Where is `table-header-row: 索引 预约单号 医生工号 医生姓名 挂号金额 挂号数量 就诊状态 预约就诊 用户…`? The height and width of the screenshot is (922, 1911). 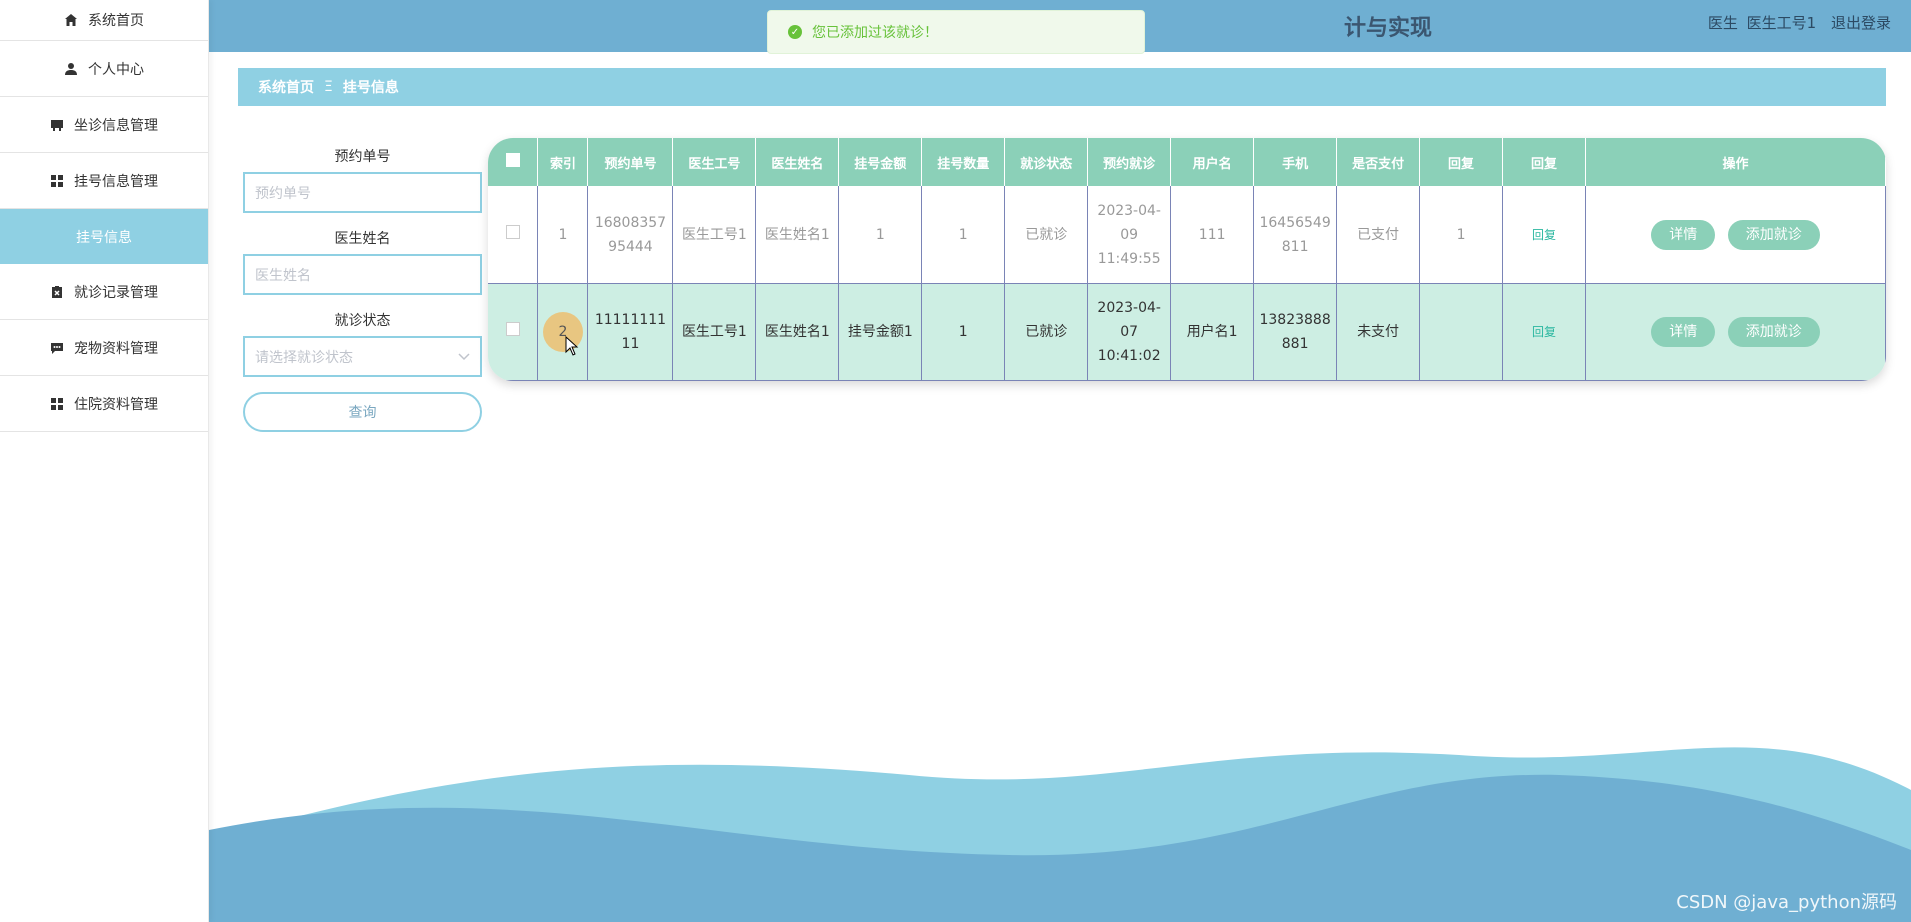 table-header-row: 索引 预约单号 医生工号 医生姓名 挂号金额 挂号数量 就诊状态 预约就诊 用户… is located at coordinates (1187, 162).